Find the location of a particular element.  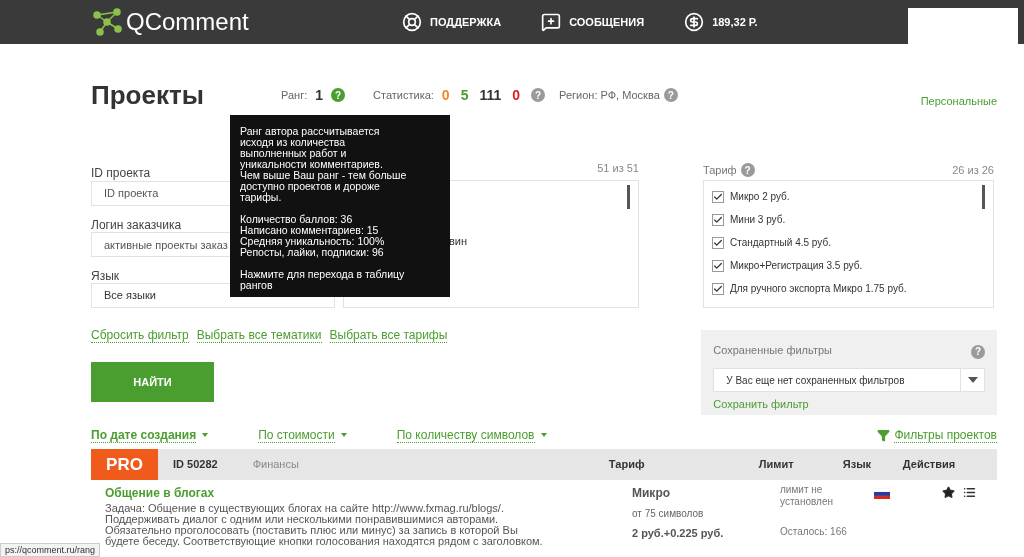

filter-link: Выбрать все тарифы is located at coordinates (388, 335).